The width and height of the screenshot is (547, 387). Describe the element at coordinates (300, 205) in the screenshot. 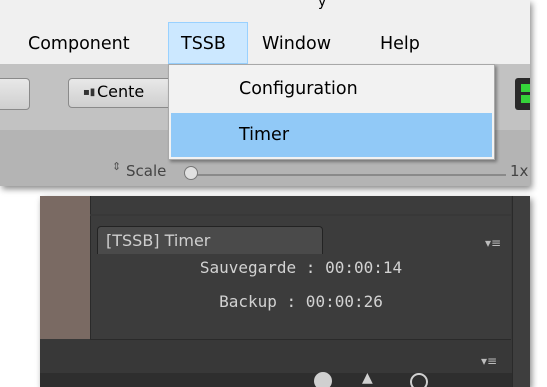

I see `panel-header-strip` at that location.